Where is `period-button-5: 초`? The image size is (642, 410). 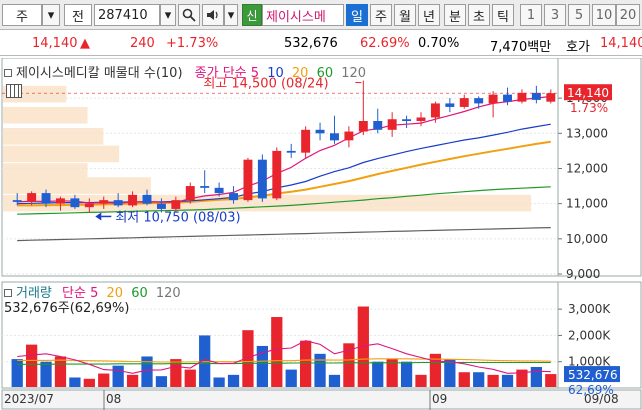
period-button-5: 초 is located at coordinates (479, 15).